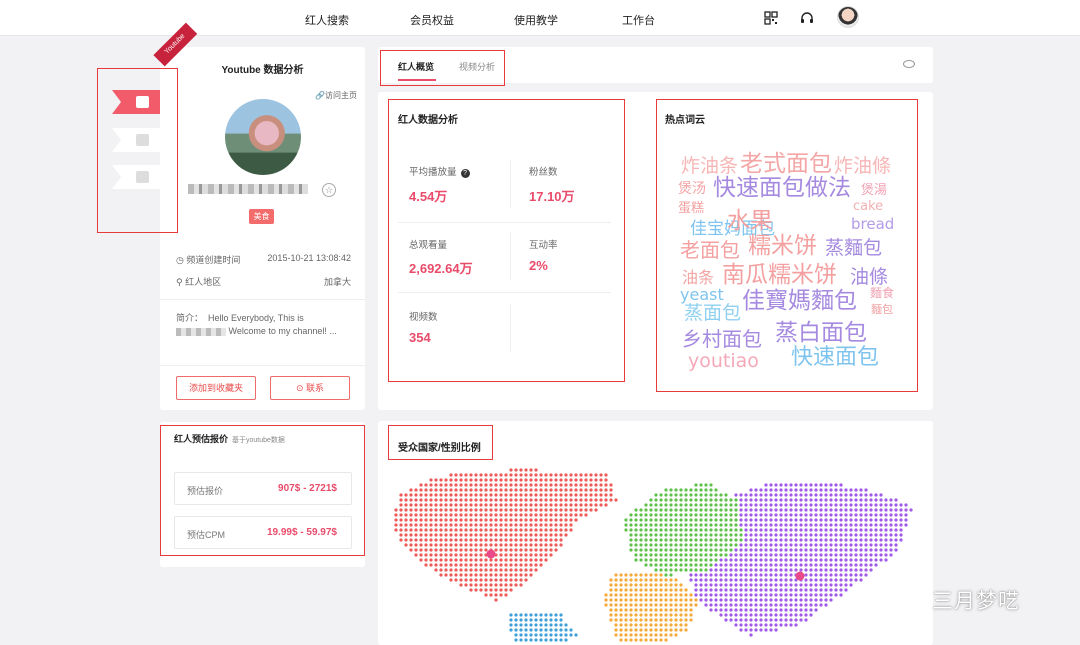  What do you see at coordinates (336, 95) in the screenshot?
I see `visit-homepage-link: 🔗访问主页` at bounding box center [336, 95].